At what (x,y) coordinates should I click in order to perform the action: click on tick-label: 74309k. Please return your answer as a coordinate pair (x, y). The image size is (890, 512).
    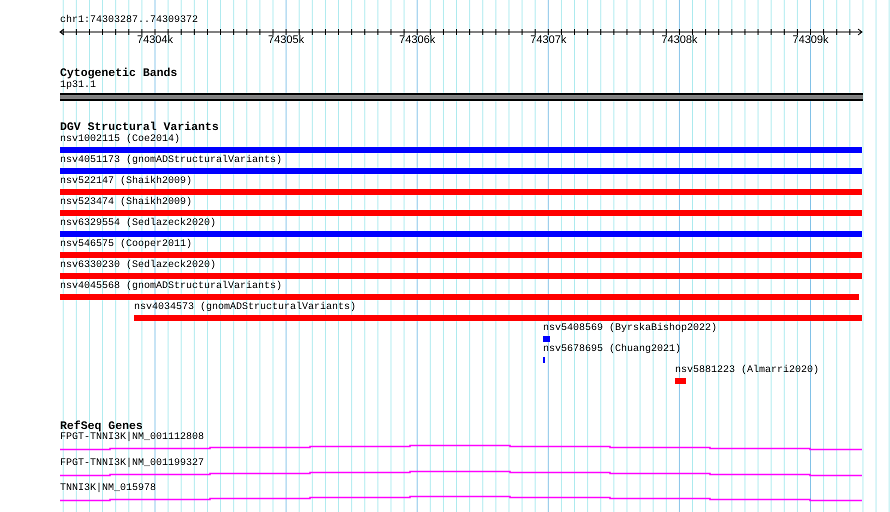
    Looking at the image, I should click on (810, 40).